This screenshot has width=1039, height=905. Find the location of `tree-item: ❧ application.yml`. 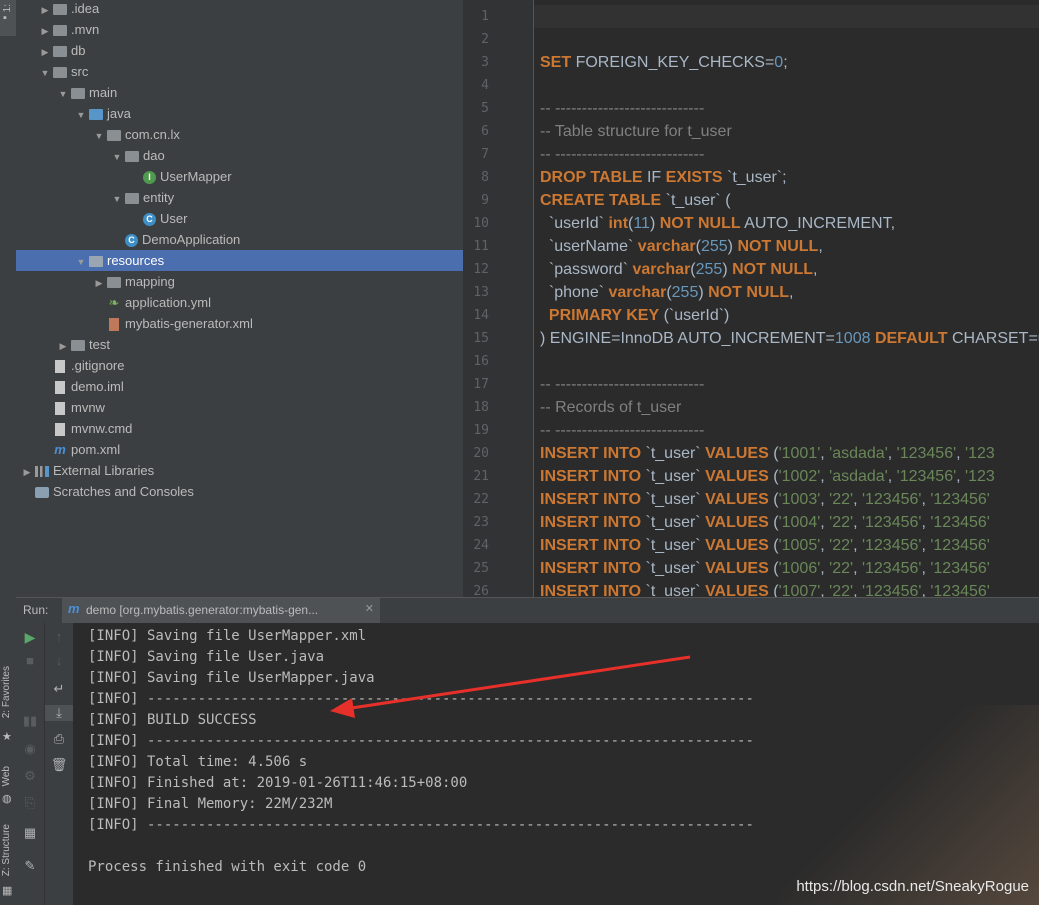

tree-item: ❧ application.yml is located at coordinates (239, 302).